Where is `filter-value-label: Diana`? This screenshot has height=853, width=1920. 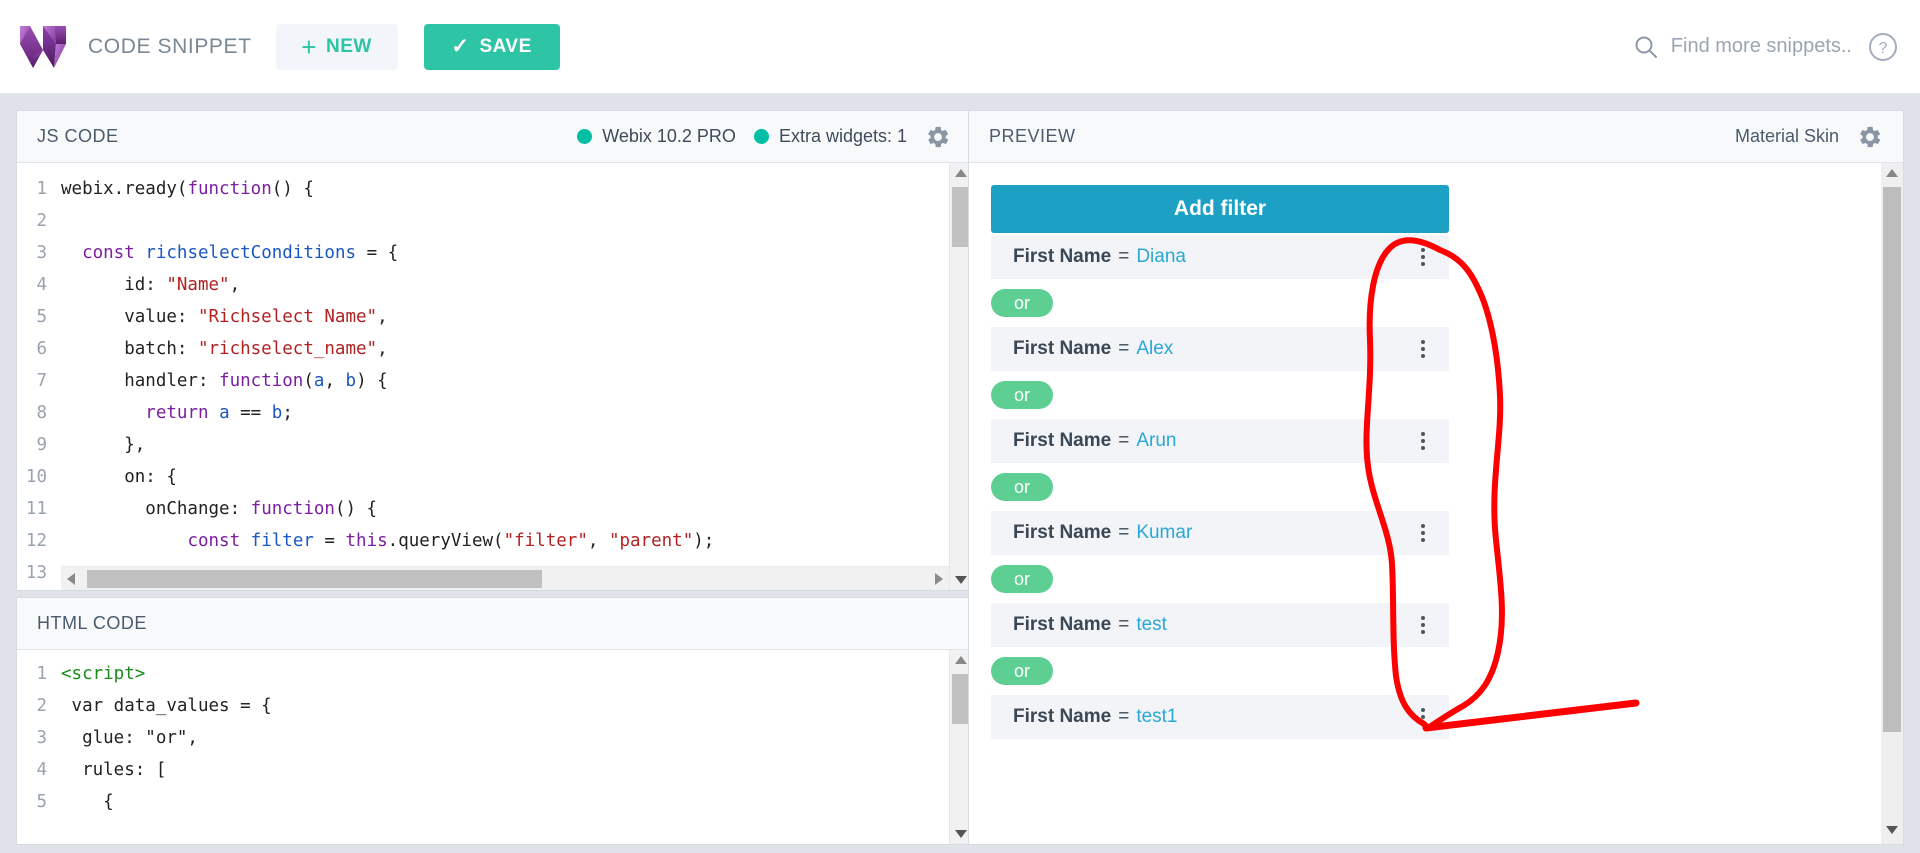 filter-value-label: Diana is located at coordinates (1161, 256).